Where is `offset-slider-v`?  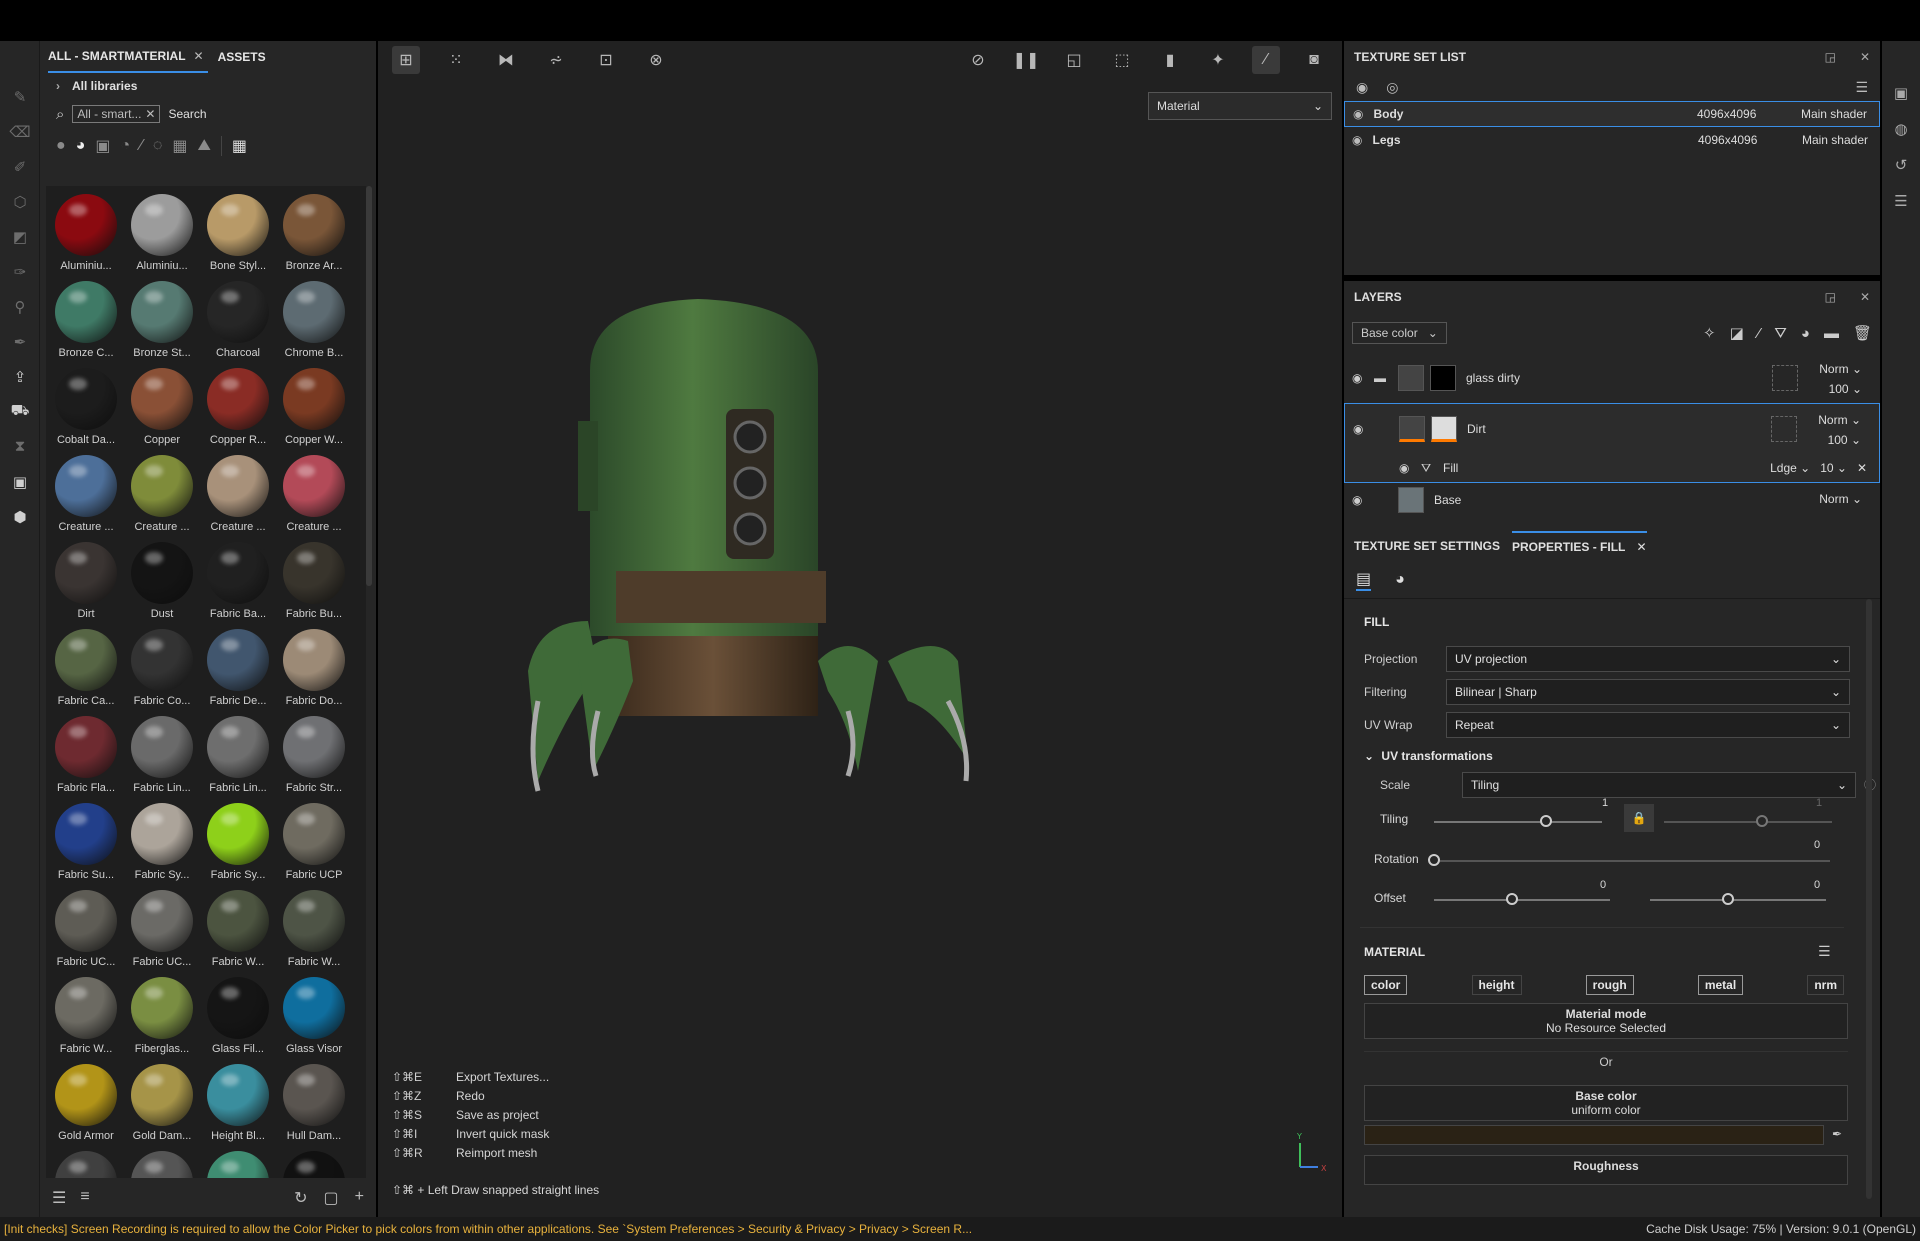 offset-slider-v is located at coordinates (1738, 900).